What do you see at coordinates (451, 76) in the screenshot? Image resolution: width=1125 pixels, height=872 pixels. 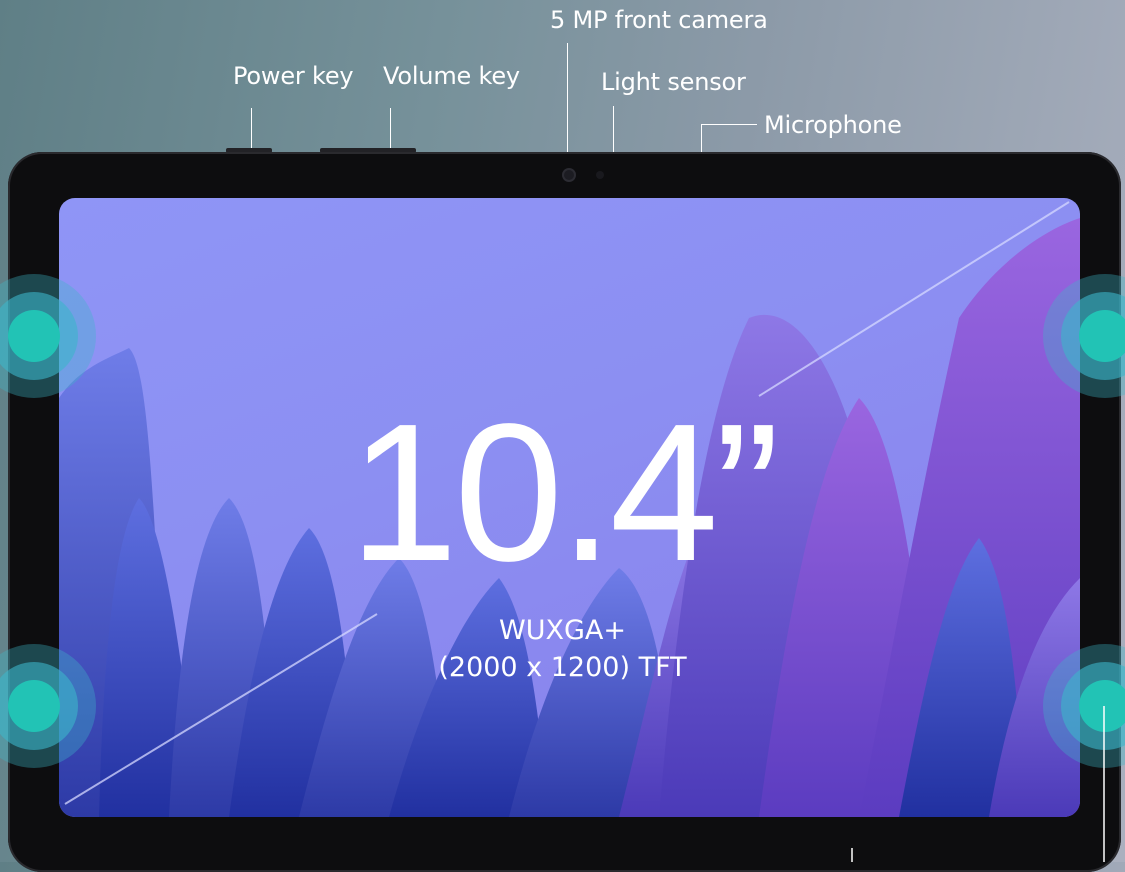 I see `volume-key-label: Volume key` at bounding box center [451, 76].